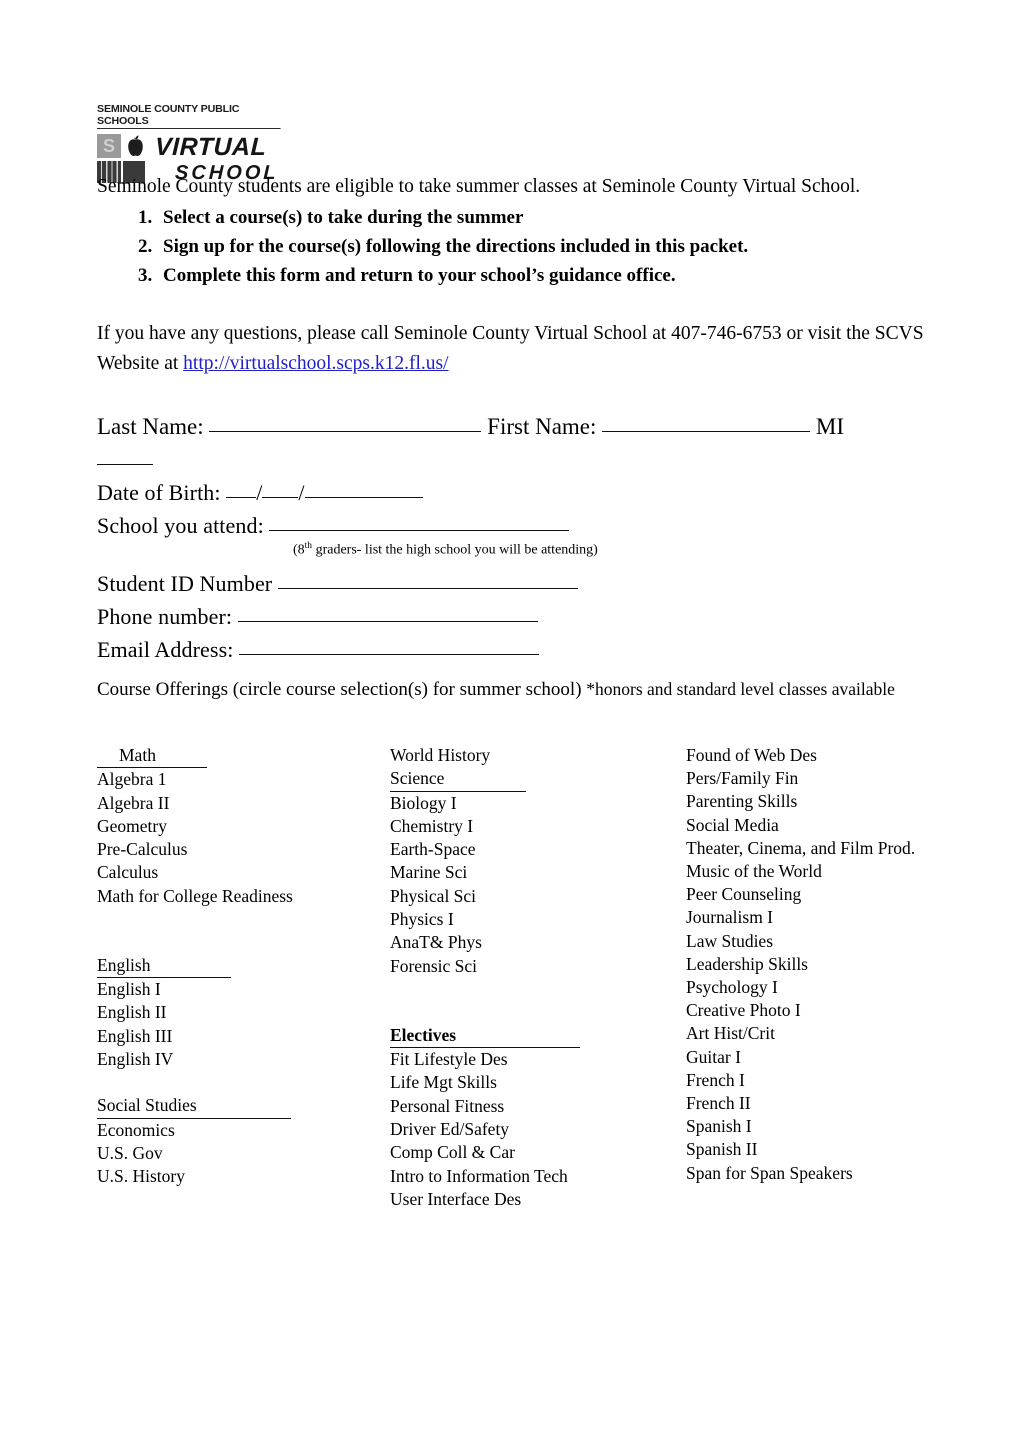 The height and width of the screenshot is (1443, 1020). What do you see at coordinates (485, 1036) in the screenshot?
I see `course-section-header-label: Electives` at bounding box center [485, 1036].